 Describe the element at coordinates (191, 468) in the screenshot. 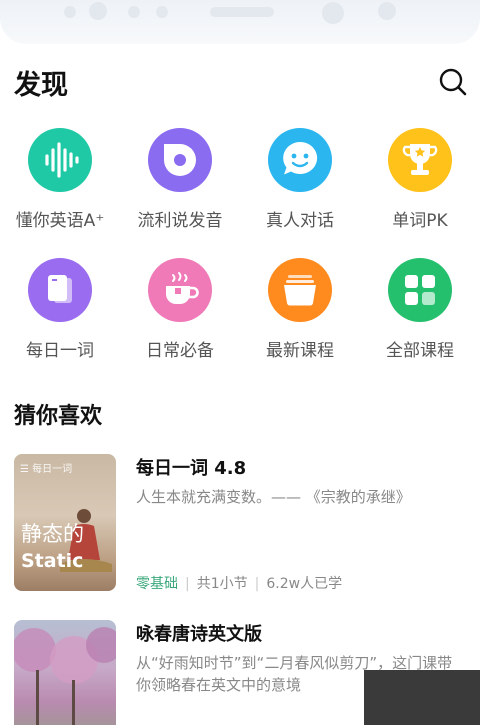

I see `course-title: 每日一词 4.8` at that location.